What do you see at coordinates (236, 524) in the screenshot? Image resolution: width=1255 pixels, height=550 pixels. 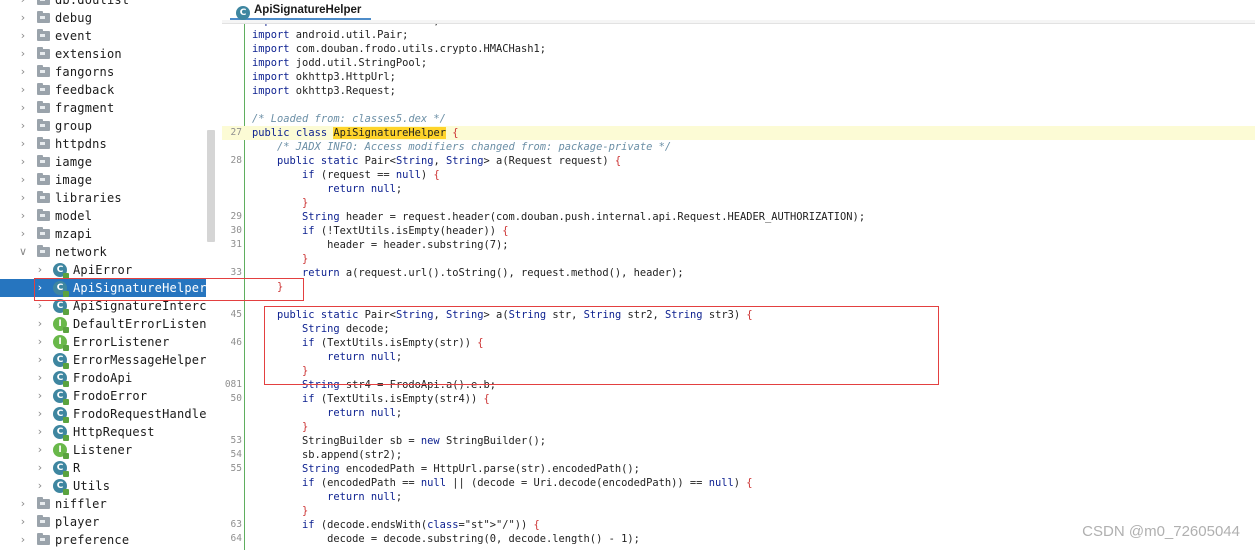 I see `line-number: 63` at bounding box center [236, 524].